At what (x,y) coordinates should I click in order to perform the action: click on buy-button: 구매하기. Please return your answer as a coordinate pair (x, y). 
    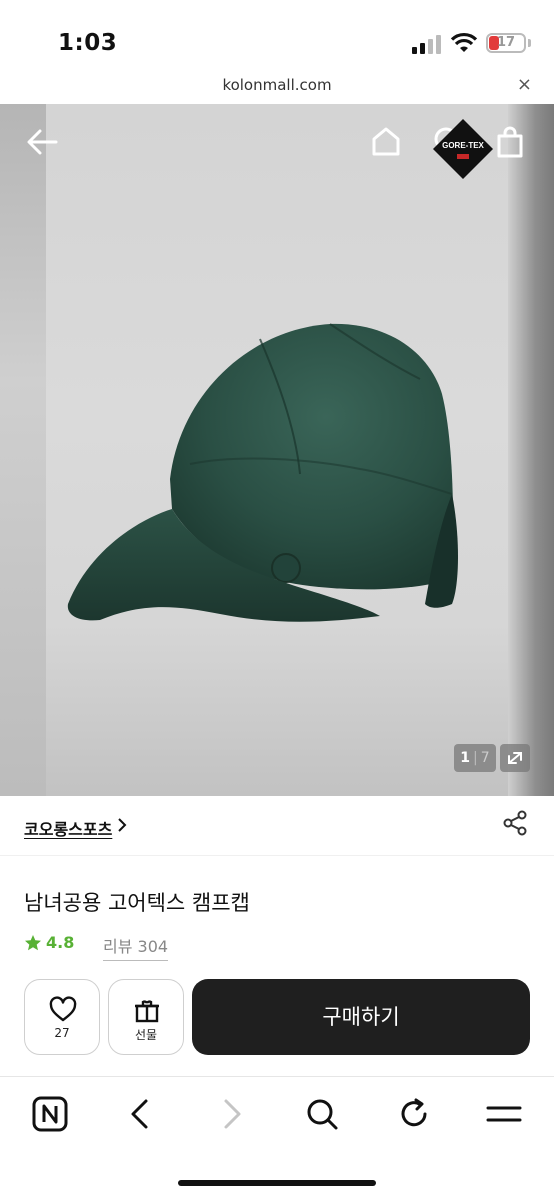
    Looking at the image, I should click on (361, 1017).